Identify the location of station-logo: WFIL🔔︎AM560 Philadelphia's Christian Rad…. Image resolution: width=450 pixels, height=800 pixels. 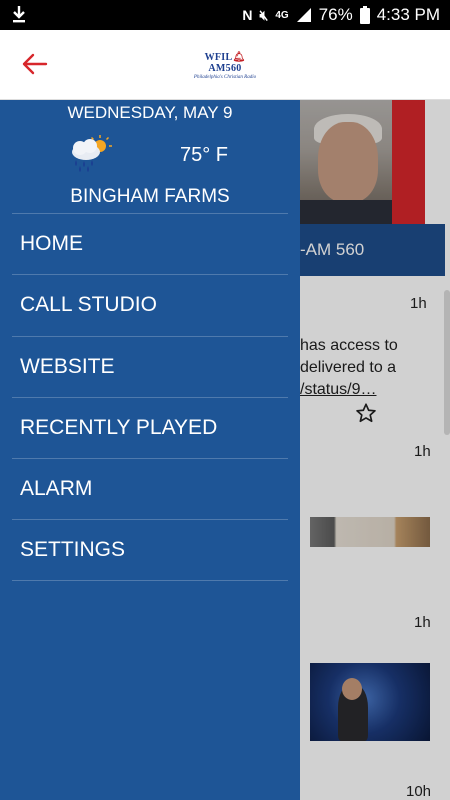
(225, 66).